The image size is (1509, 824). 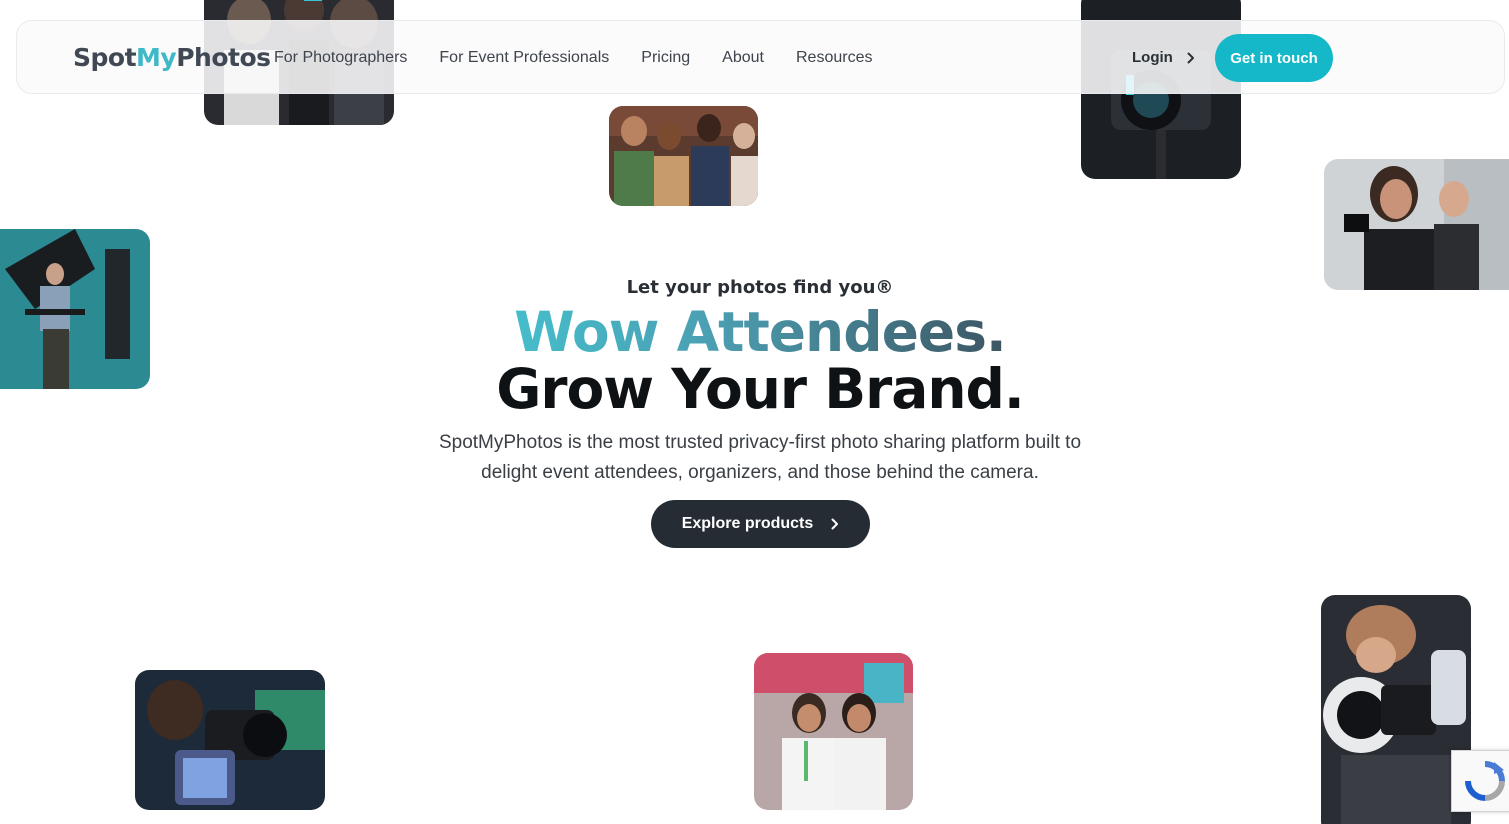 I want to click on photo-photographer-dual-camera, so click(x=1396, y=709).